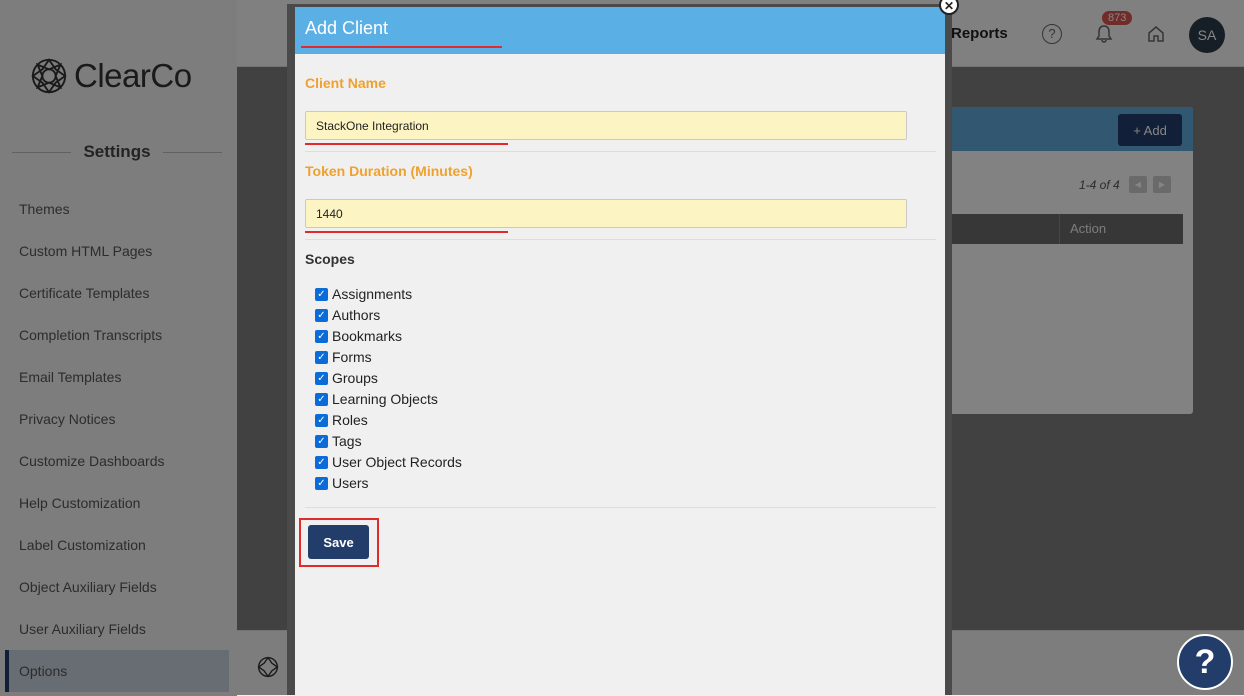  I want to click on scope-authors: ✓ Authors, so click(347, 315).